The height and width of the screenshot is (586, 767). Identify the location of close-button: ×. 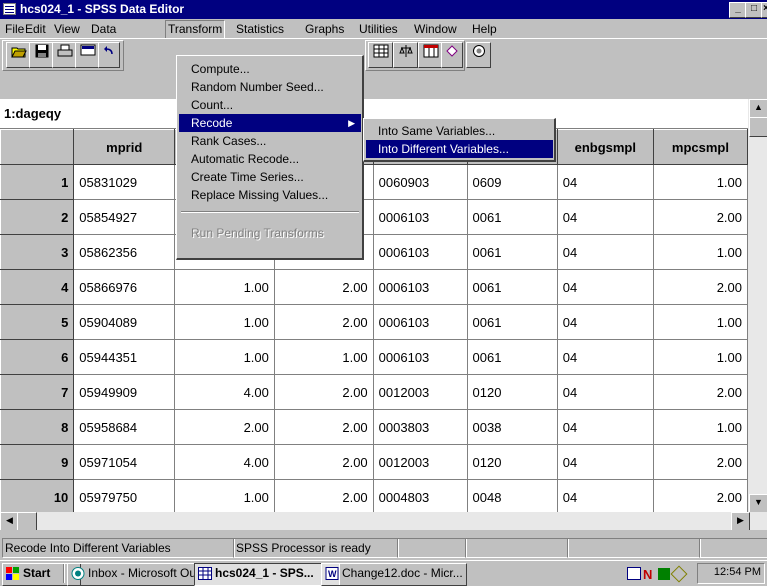
(764, 10).